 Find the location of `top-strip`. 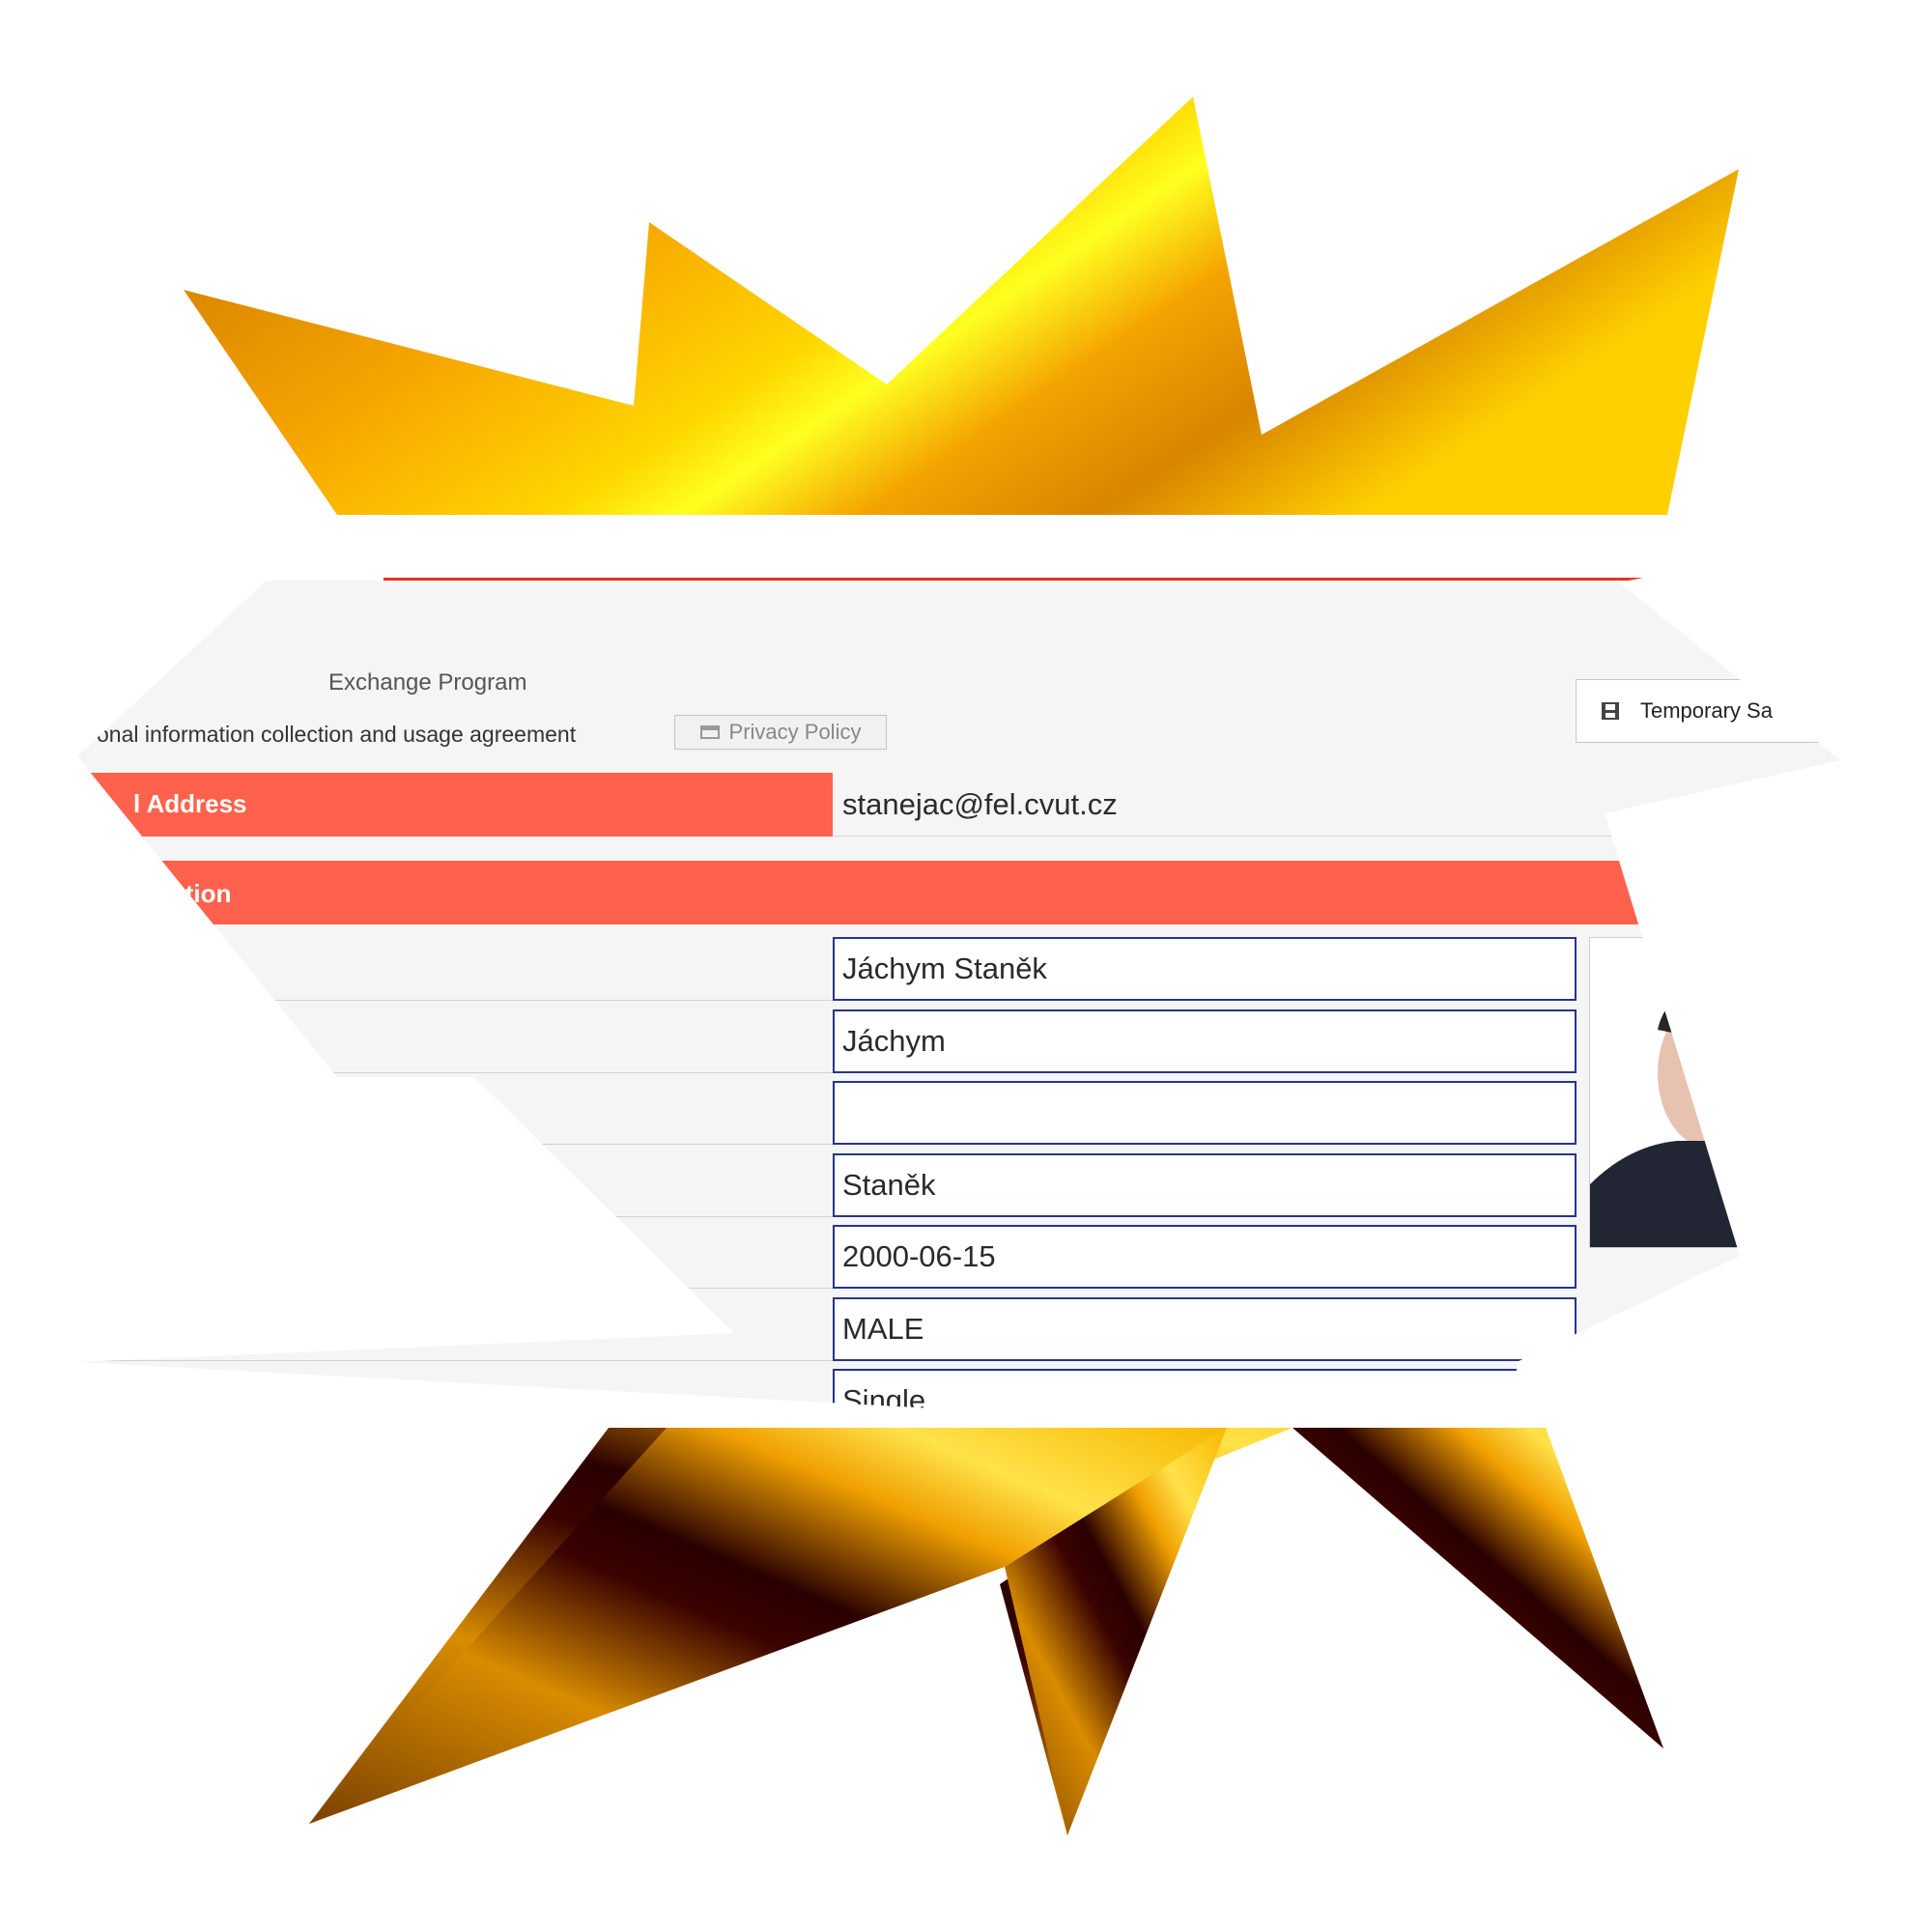

top-strip is located at coordinates (992, 547).